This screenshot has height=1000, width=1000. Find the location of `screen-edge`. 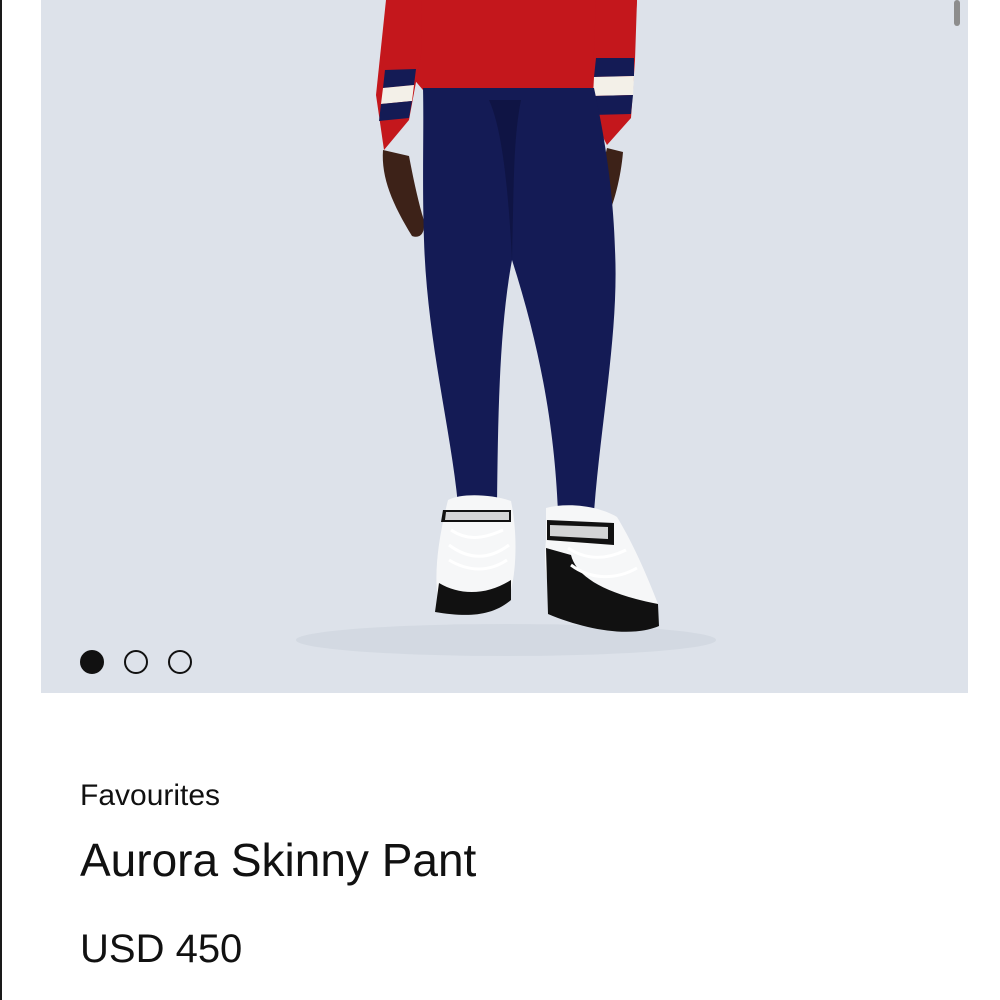

screen-edge is located at coordinates (1, 500).